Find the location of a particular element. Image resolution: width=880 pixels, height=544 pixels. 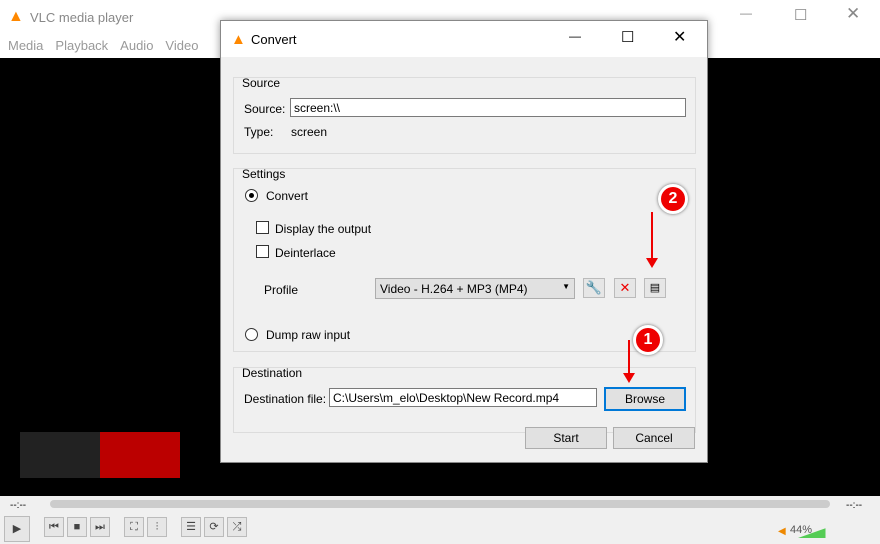

dialog-minimize-button: — is located at coordinates (575, 36).